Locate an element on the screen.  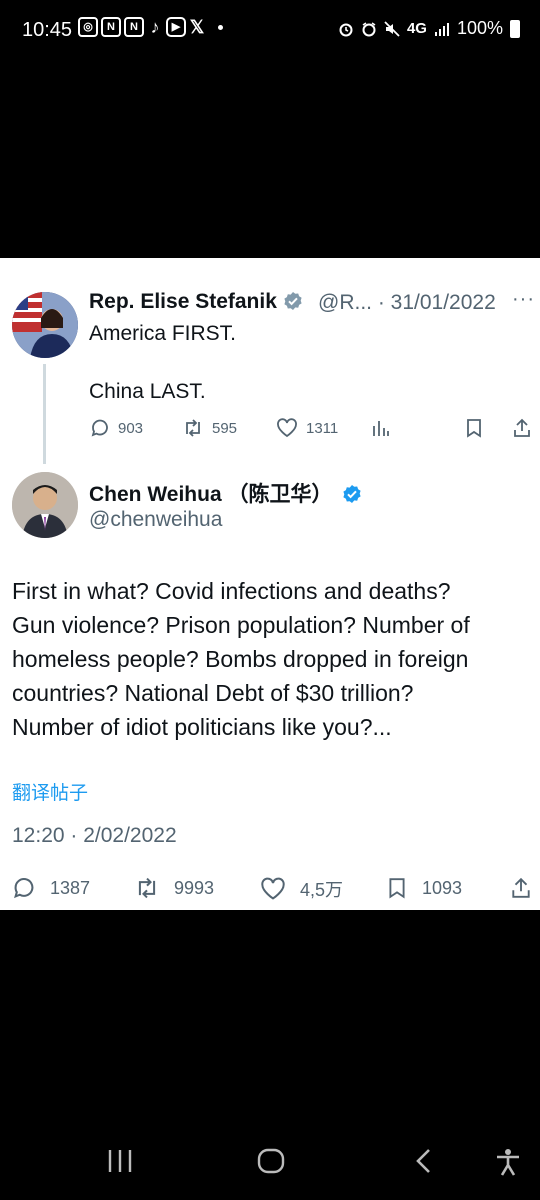
views-icon is located at coordinates (381, 428).